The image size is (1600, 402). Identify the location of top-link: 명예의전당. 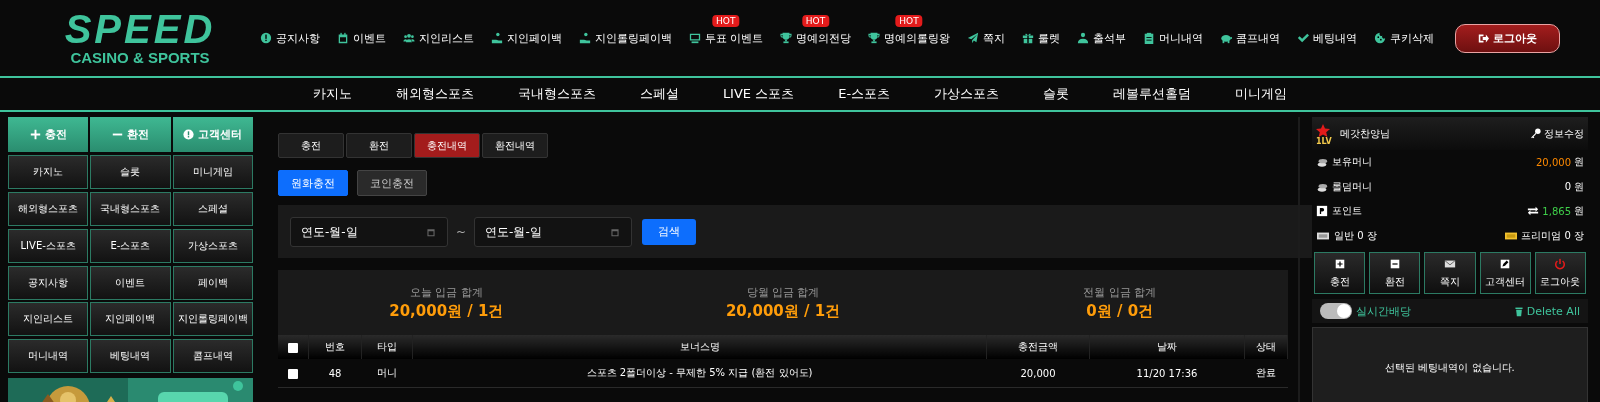
(815, 38).